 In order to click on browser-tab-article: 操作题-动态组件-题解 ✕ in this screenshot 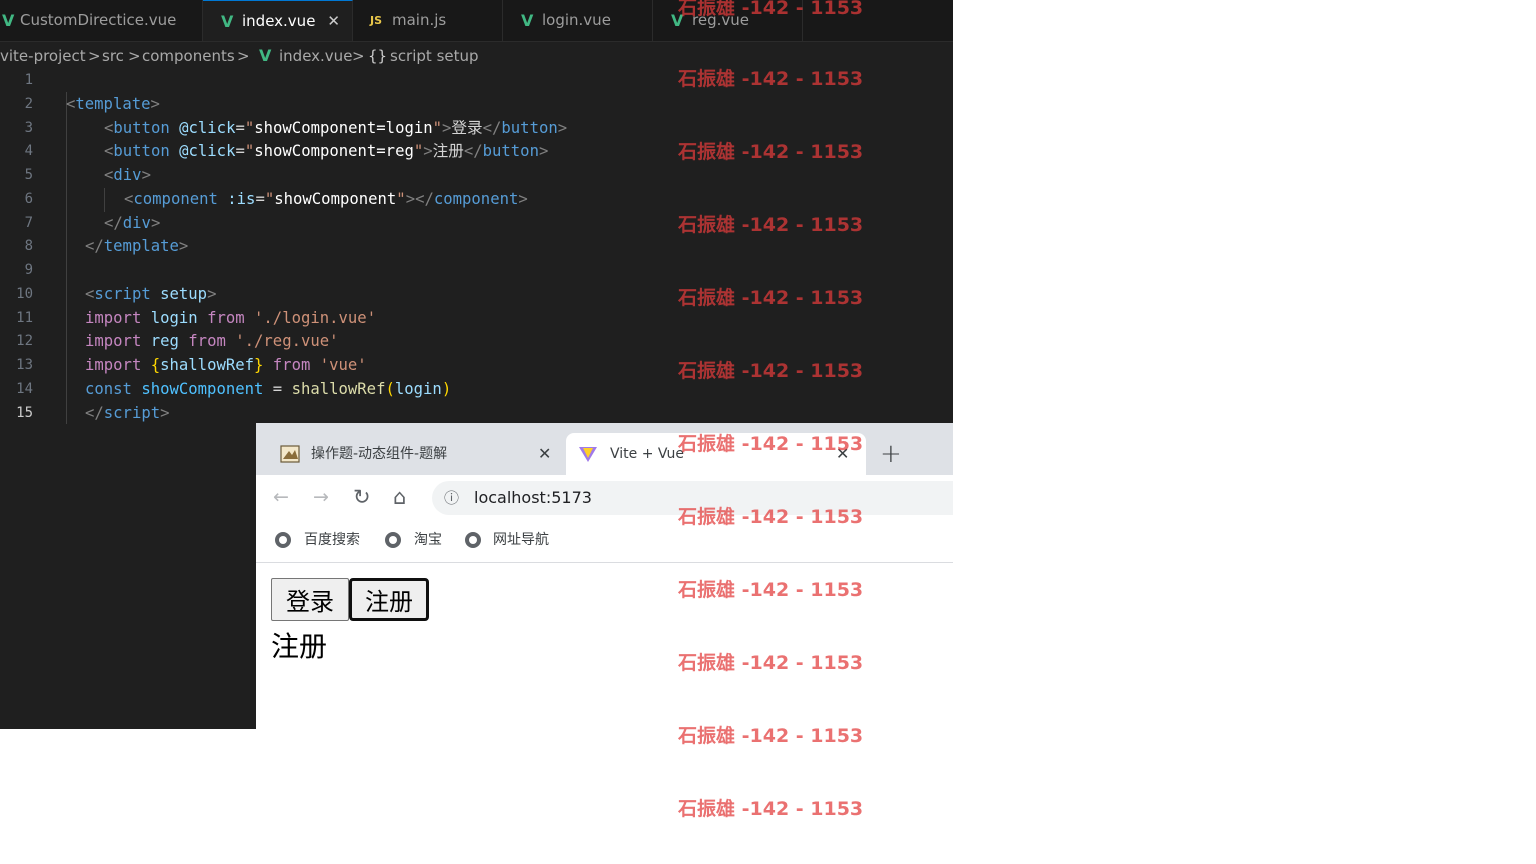, I will do `click(416, 454)`.